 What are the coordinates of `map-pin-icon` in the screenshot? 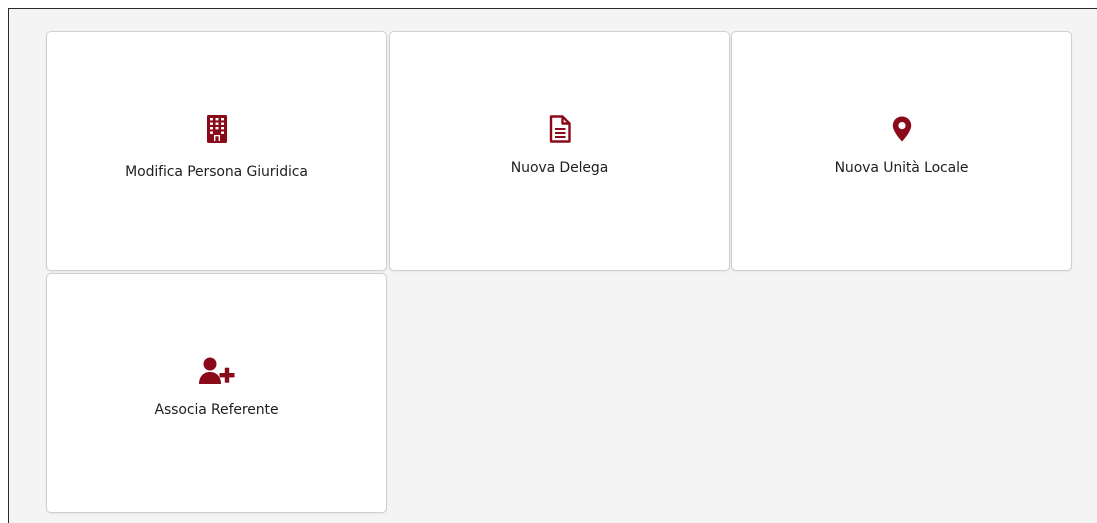 It's located at (901, 129).